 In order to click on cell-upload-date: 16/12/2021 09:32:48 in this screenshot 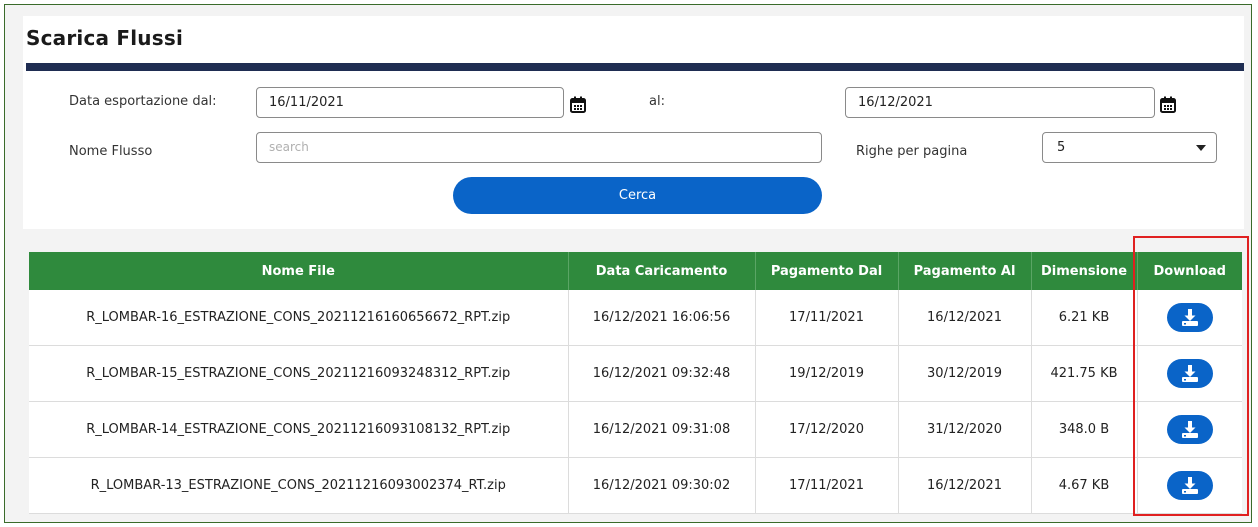, I will do `click(662, 373)`.